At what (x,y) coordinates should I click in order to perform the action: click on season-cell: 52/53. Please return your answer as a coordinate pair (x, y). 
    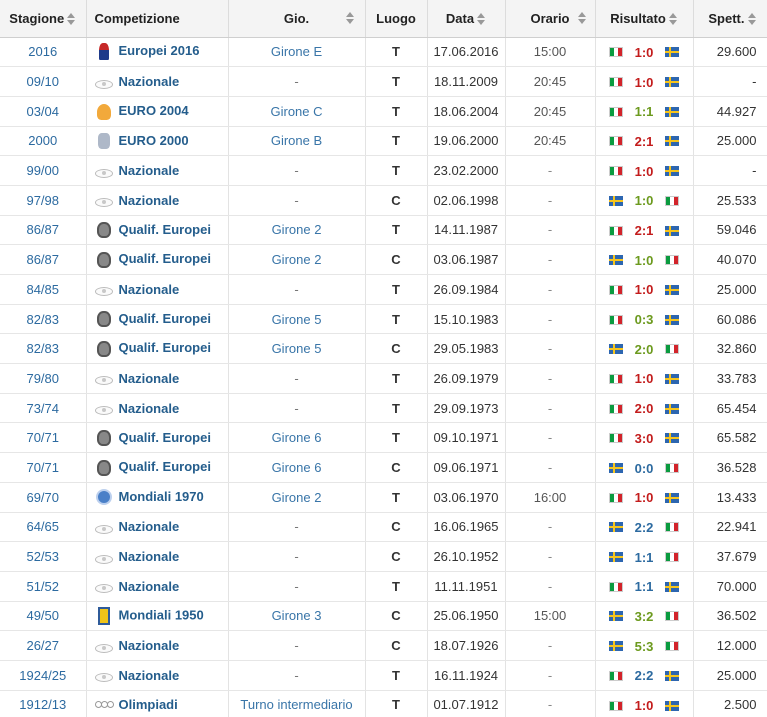
    Looking at the image, I should click on (43, 556).